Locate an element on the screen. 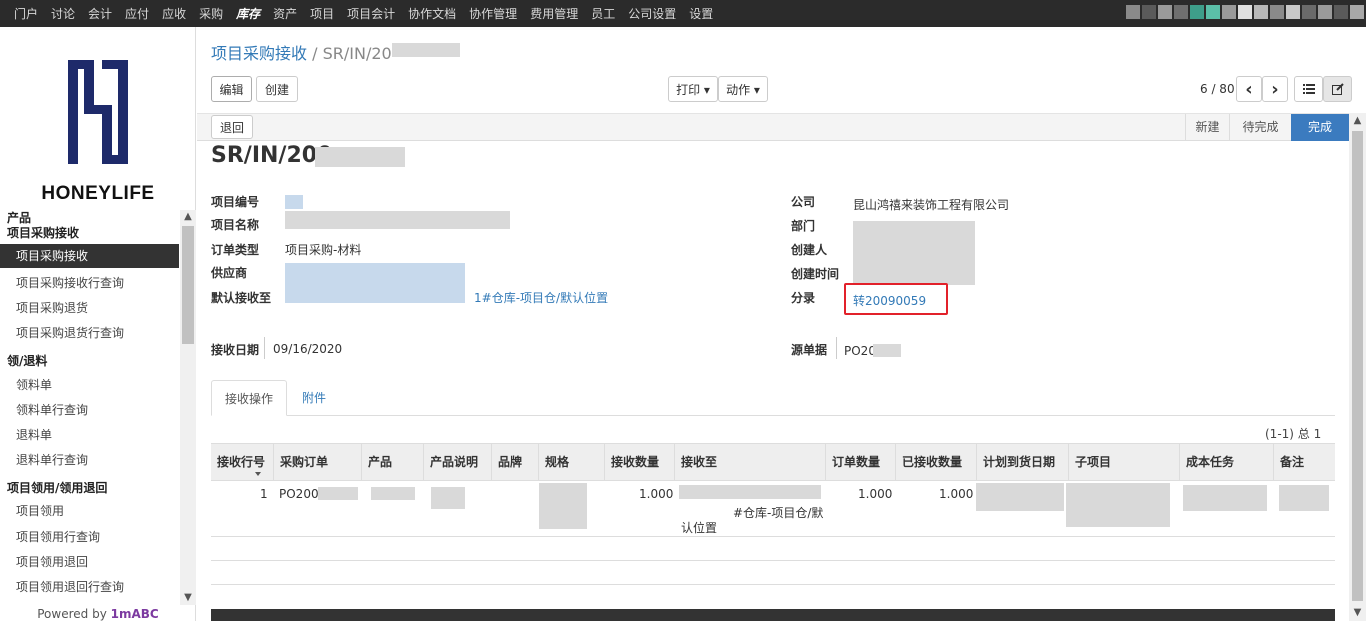  col-spec: 规格 is located at coordinates (571, 462).